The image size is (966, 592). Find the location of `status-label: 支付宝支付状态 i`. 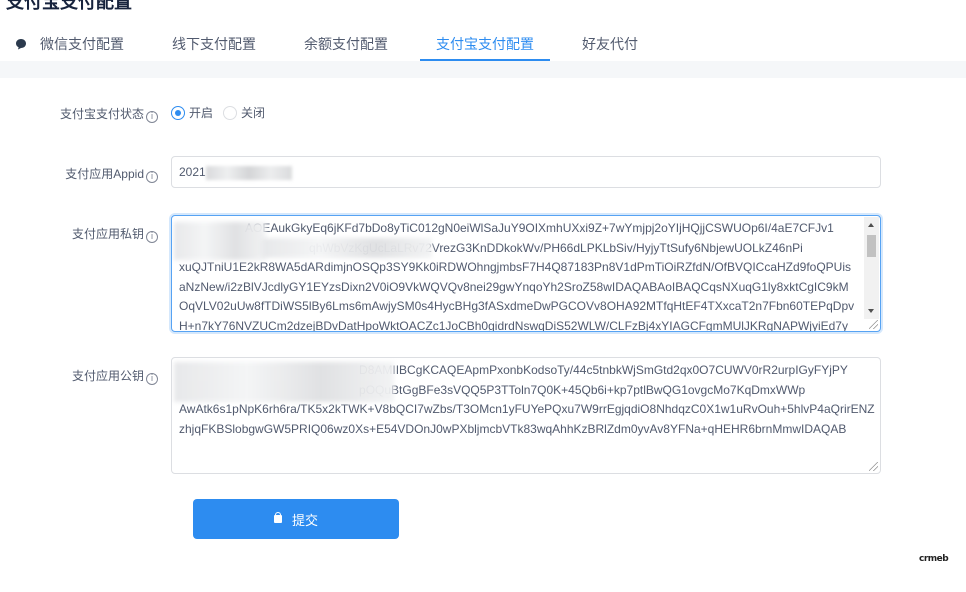

status-label: 支付宝支付状态 i is located at coordinates (109, 114).